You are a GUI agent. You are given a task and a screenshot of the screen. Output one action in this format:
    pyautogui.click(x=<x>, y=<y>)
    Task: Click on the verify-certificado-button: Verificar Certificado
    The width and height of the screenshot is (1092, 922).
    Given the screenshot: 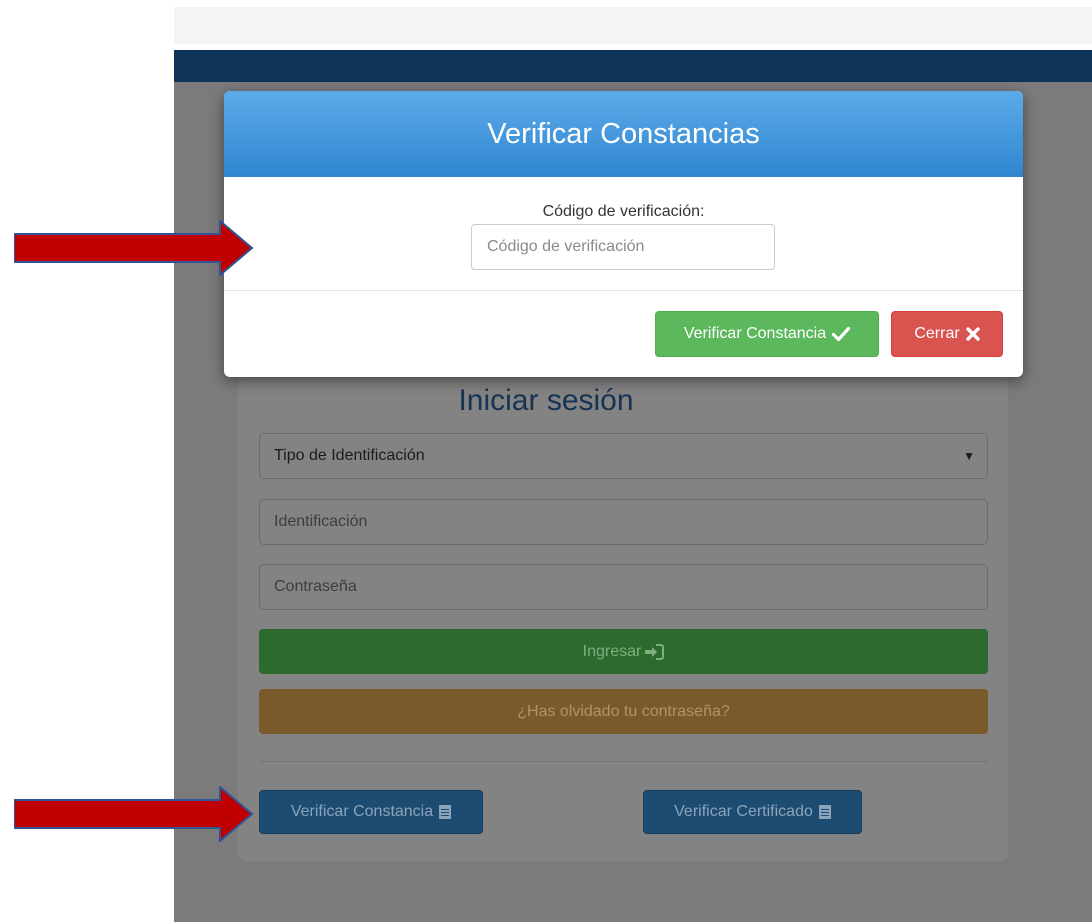 What is the action you would take?
    pyautogui.click(x=752, y=812)
    